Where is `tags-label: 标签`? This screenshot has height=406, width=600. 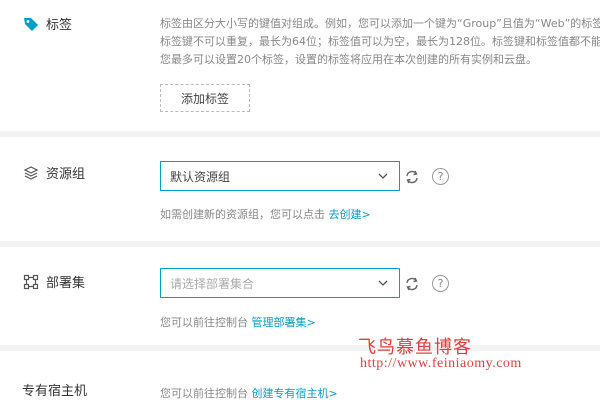
tags-label: 标签 is located at coordinates (59, 25).